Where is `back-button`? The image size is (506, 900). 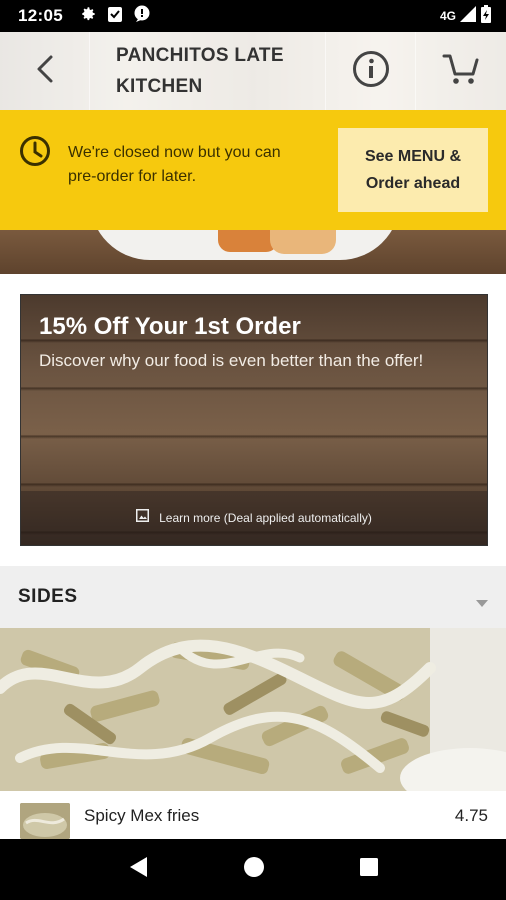 back-button is located at coordinates (45, 71).